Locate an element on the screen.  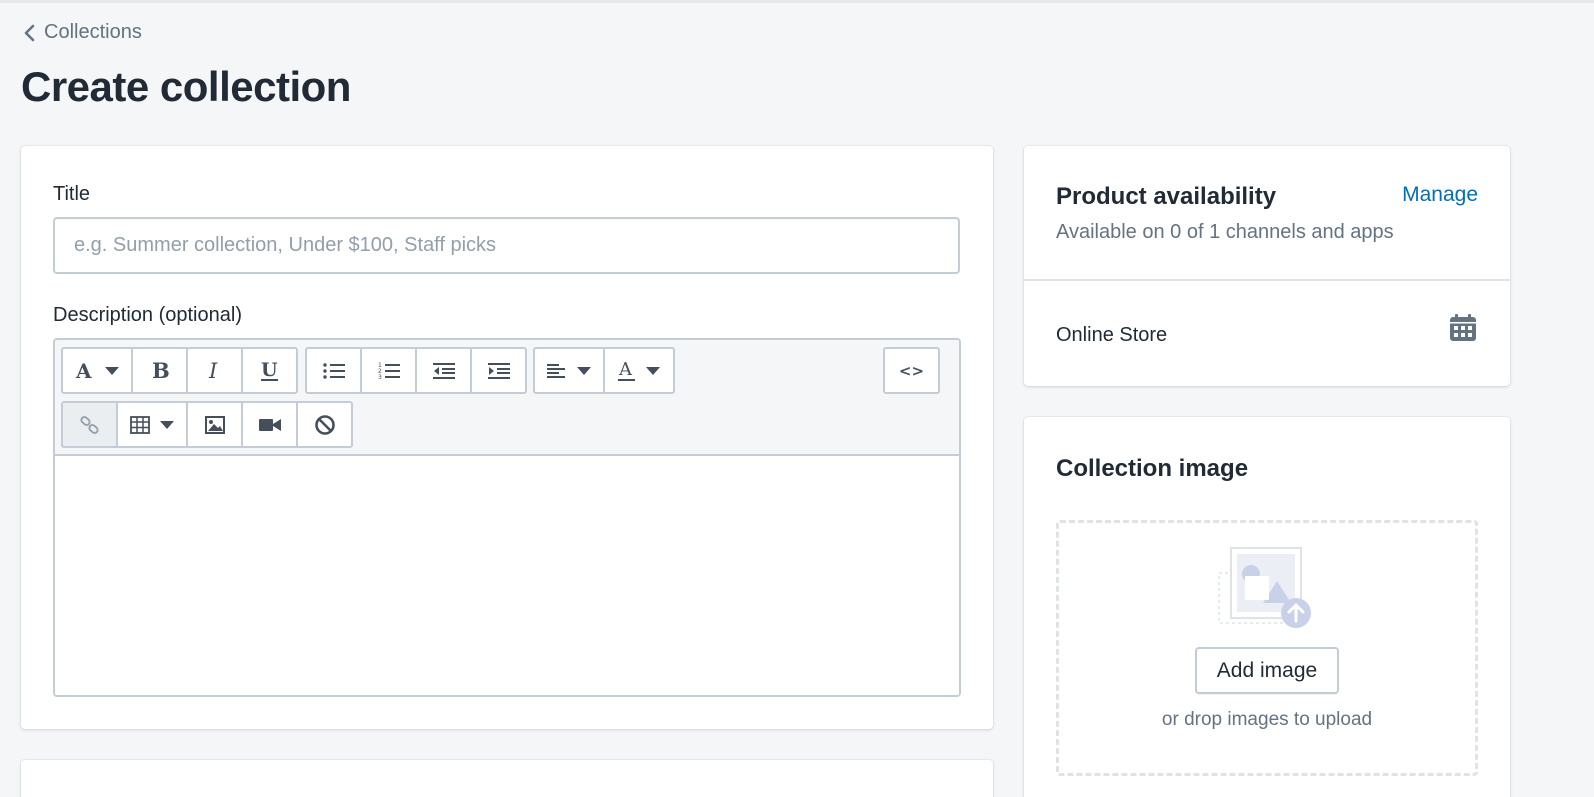
indent-button is located at coordinates (498, 370).